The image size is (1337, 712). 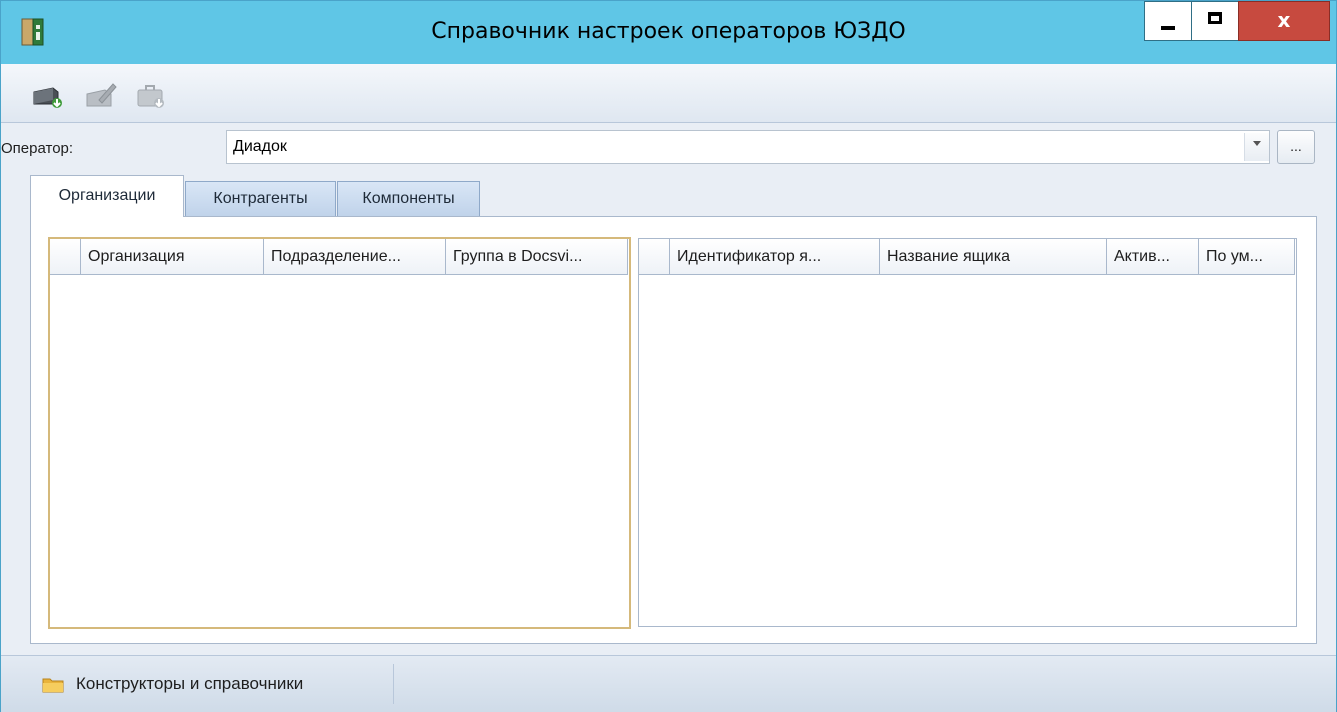 What do you see at coordinates (47, 96) in the screenshot?
I see `import-icon` at bounding box center [47, 96].